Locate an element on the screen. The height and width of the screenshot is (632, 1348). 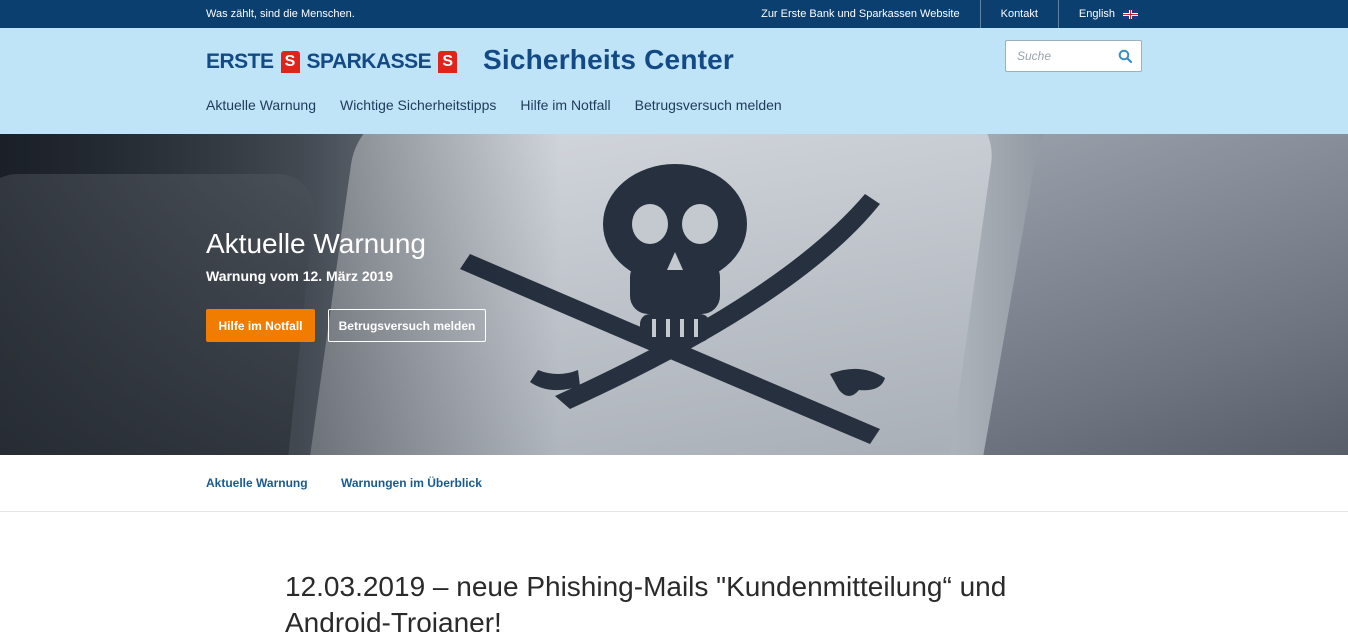
language-switch: English is located at coordinates (1202, 14).